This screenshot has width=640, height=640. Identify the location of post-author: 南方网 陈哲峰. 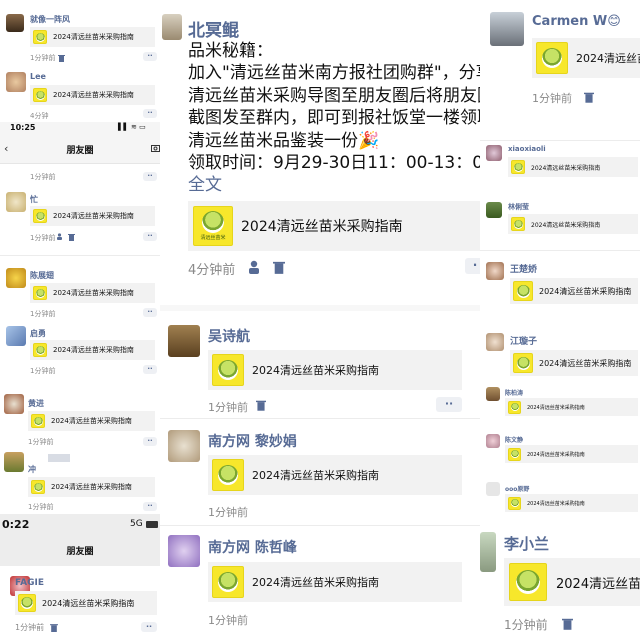
(252, 547).